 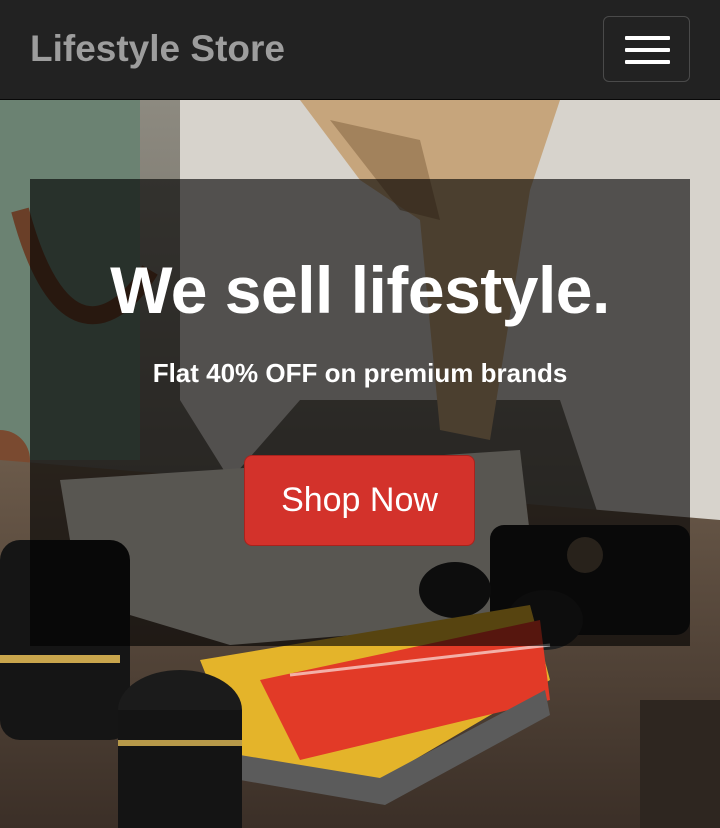 What do you see at coordinates (647, 38) in the screenshot?
I see `hamburger-menu-icon` at bounding box center [647, 38].